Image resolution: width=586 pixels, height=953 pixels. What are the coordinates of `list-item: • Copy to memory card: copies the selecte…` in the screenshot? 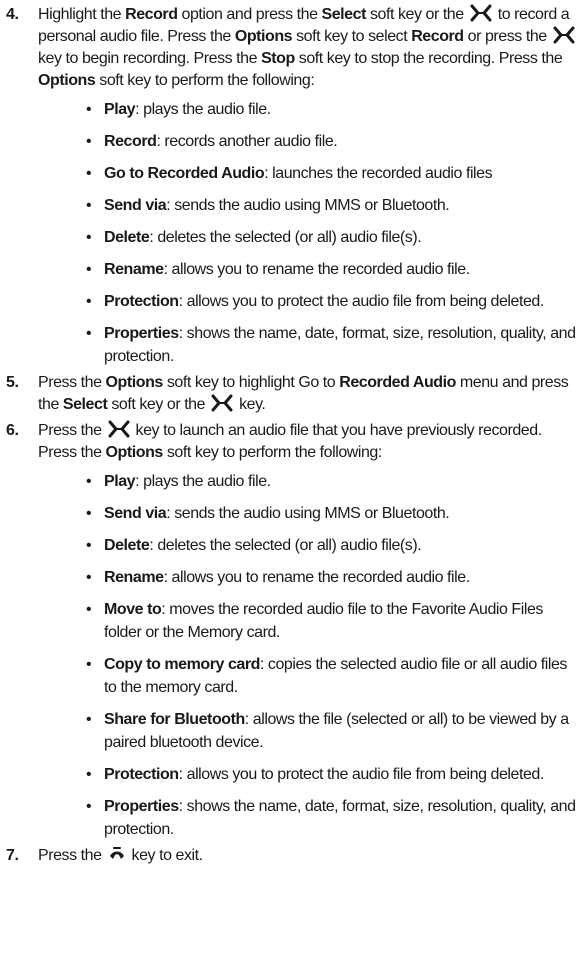 It's located at (326, 676).